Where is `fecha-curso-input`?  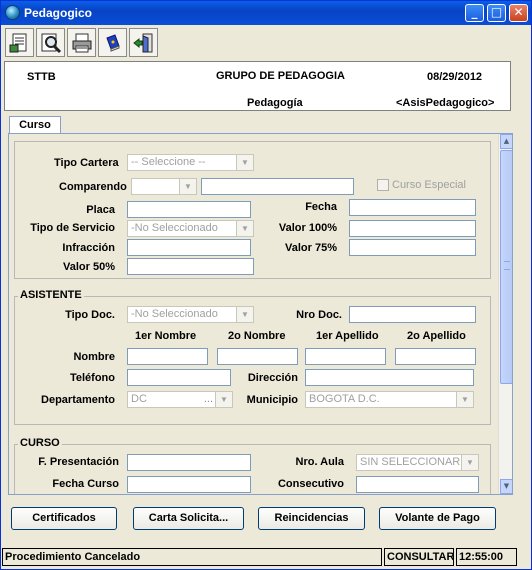
fecha-curso-input is located at coordinates (189, 484).